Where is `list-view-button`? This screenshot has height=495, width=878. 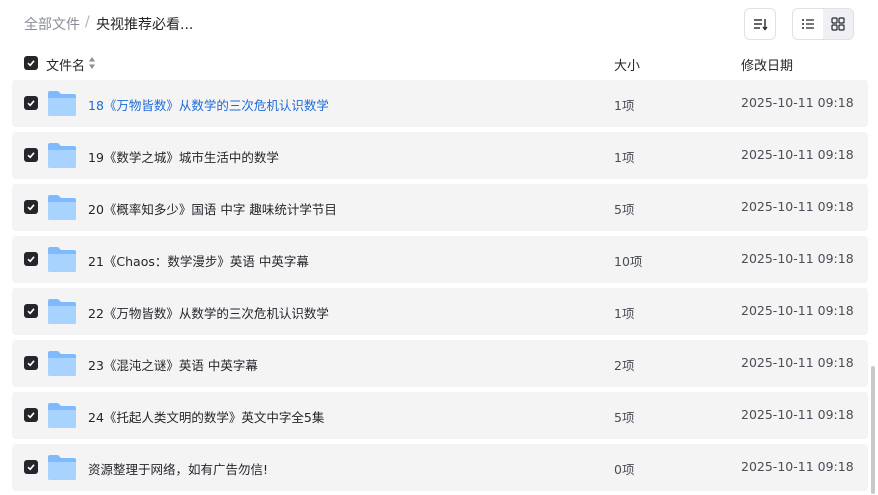 list-view-button is located at coordinates (808, 24).